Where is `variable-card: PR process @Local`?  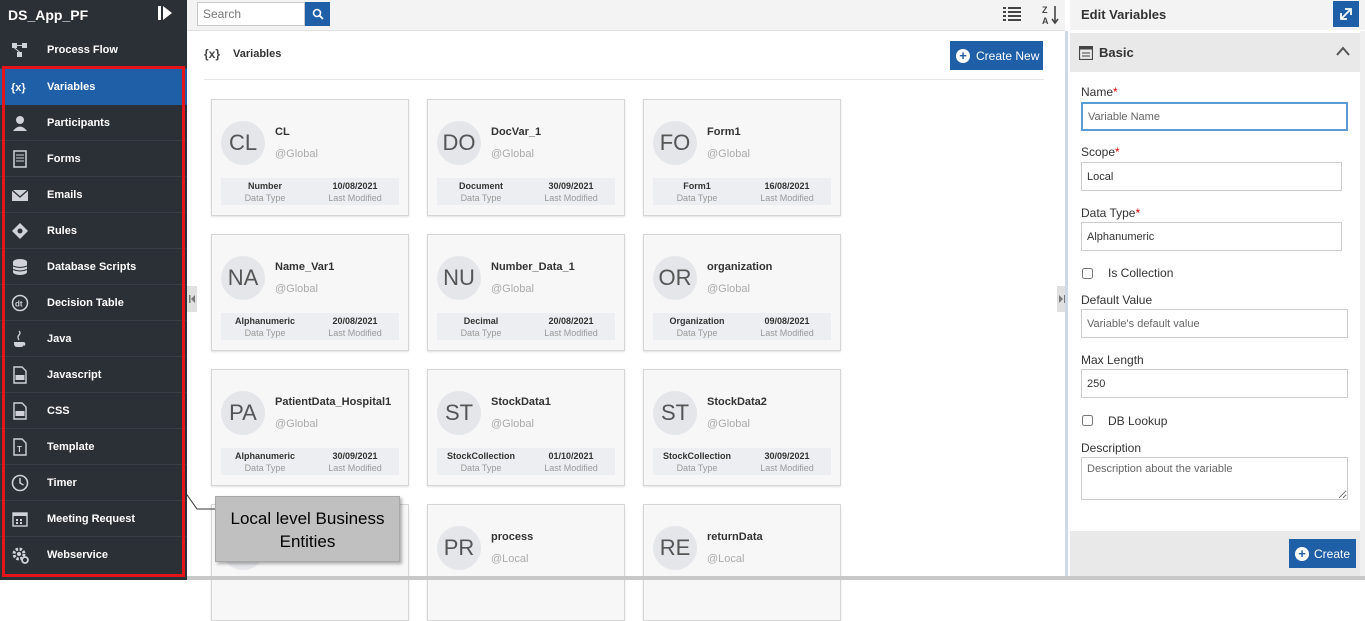
variable-card: PR process @Local is located at coordinates (526, 562).